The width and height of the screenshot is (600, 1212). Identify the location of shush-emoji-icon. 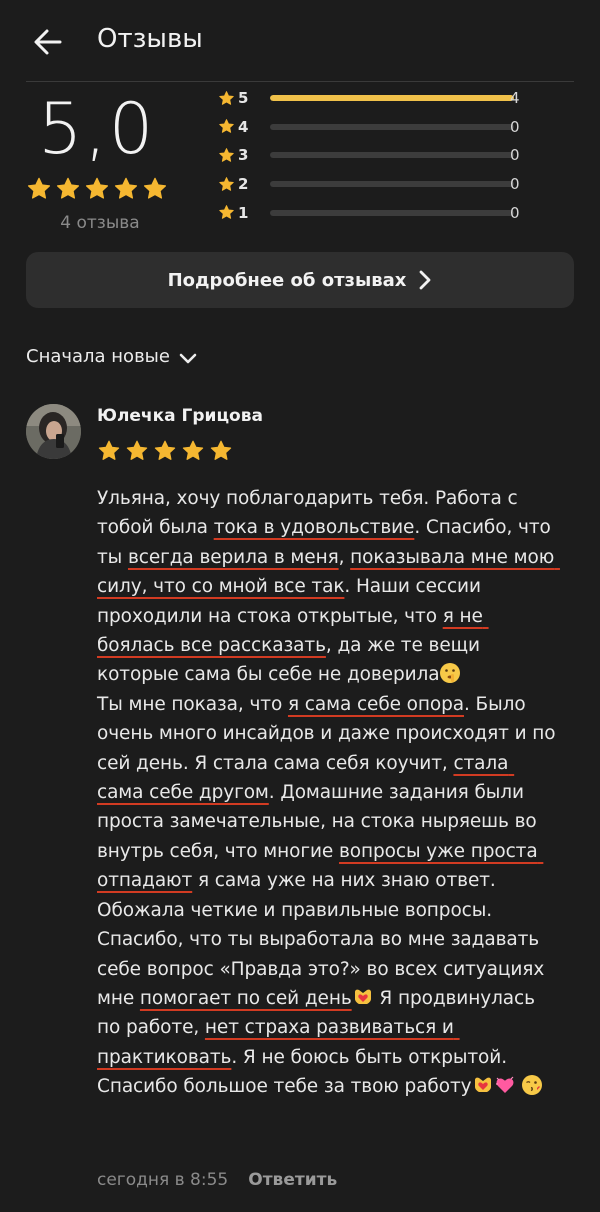
(450, 673).